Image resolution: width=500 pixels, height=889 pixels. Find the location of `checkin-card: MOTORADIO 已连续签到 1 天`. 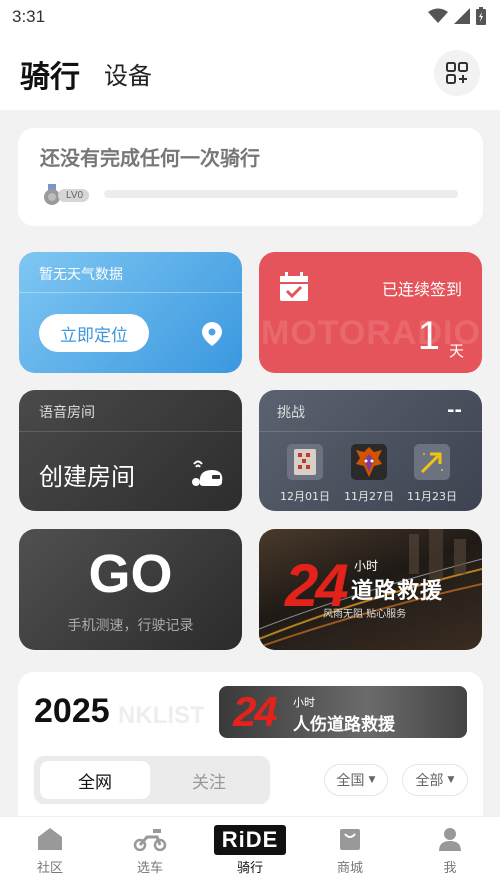

checkin-card: MOTORADIO 已连续签到 1 天 is located at coordinates (370, 312).